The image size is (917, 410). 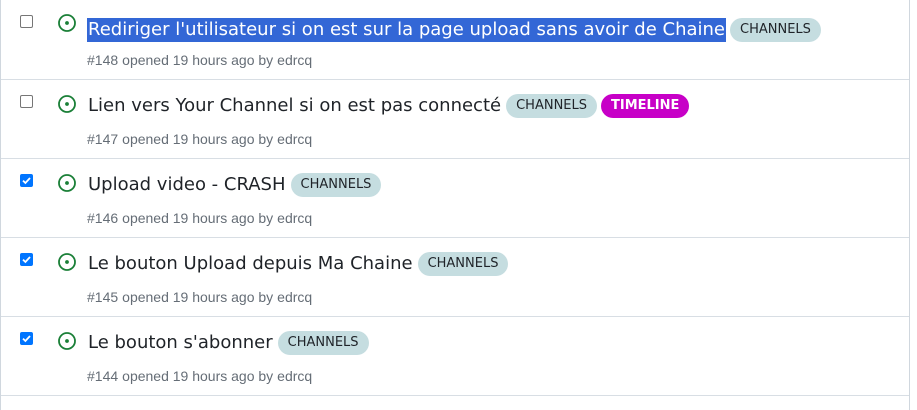 What do you see at coordinates (180, 343) in the screenshot?
I see `issue-title-link: Le bouton s'abonner` at bounding box center [180, 343].